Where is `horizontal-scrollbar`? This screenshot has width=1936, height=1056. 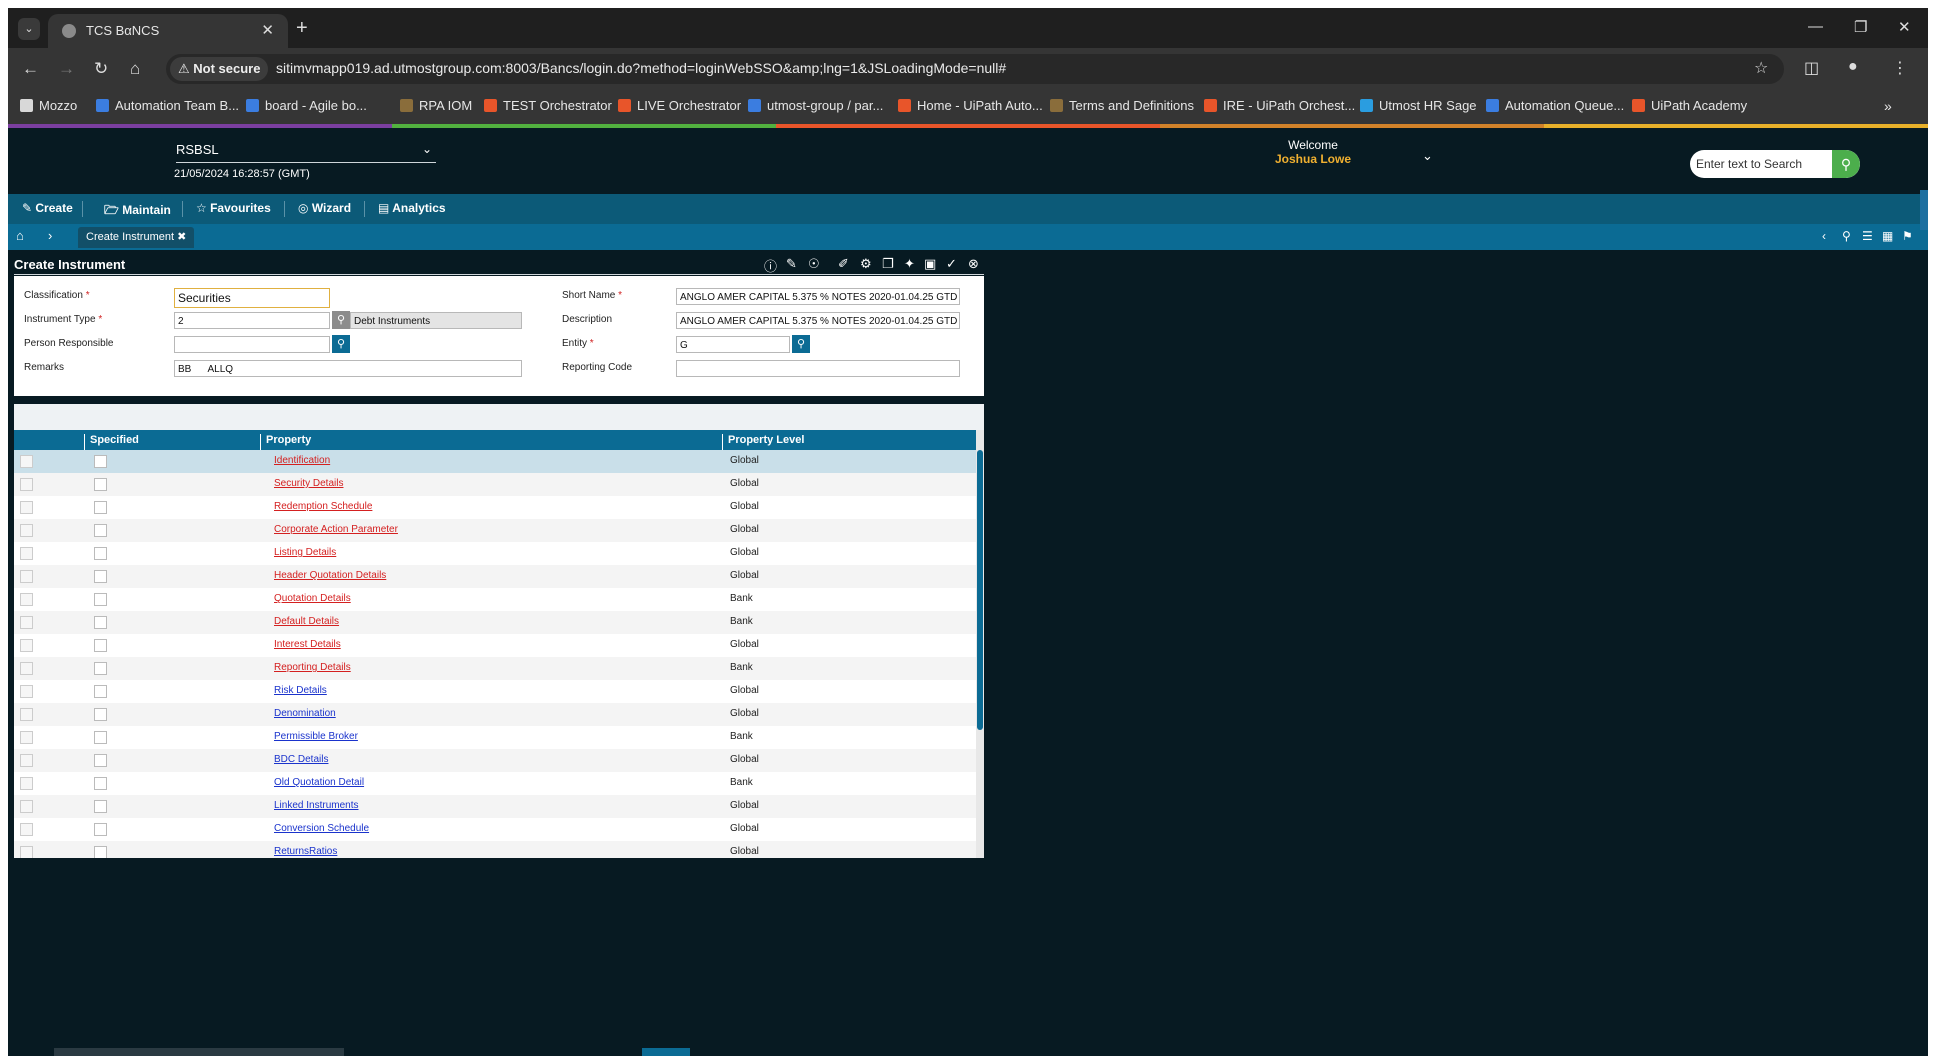 horizontal-scrollbar is located at coordinates (199, 1052).